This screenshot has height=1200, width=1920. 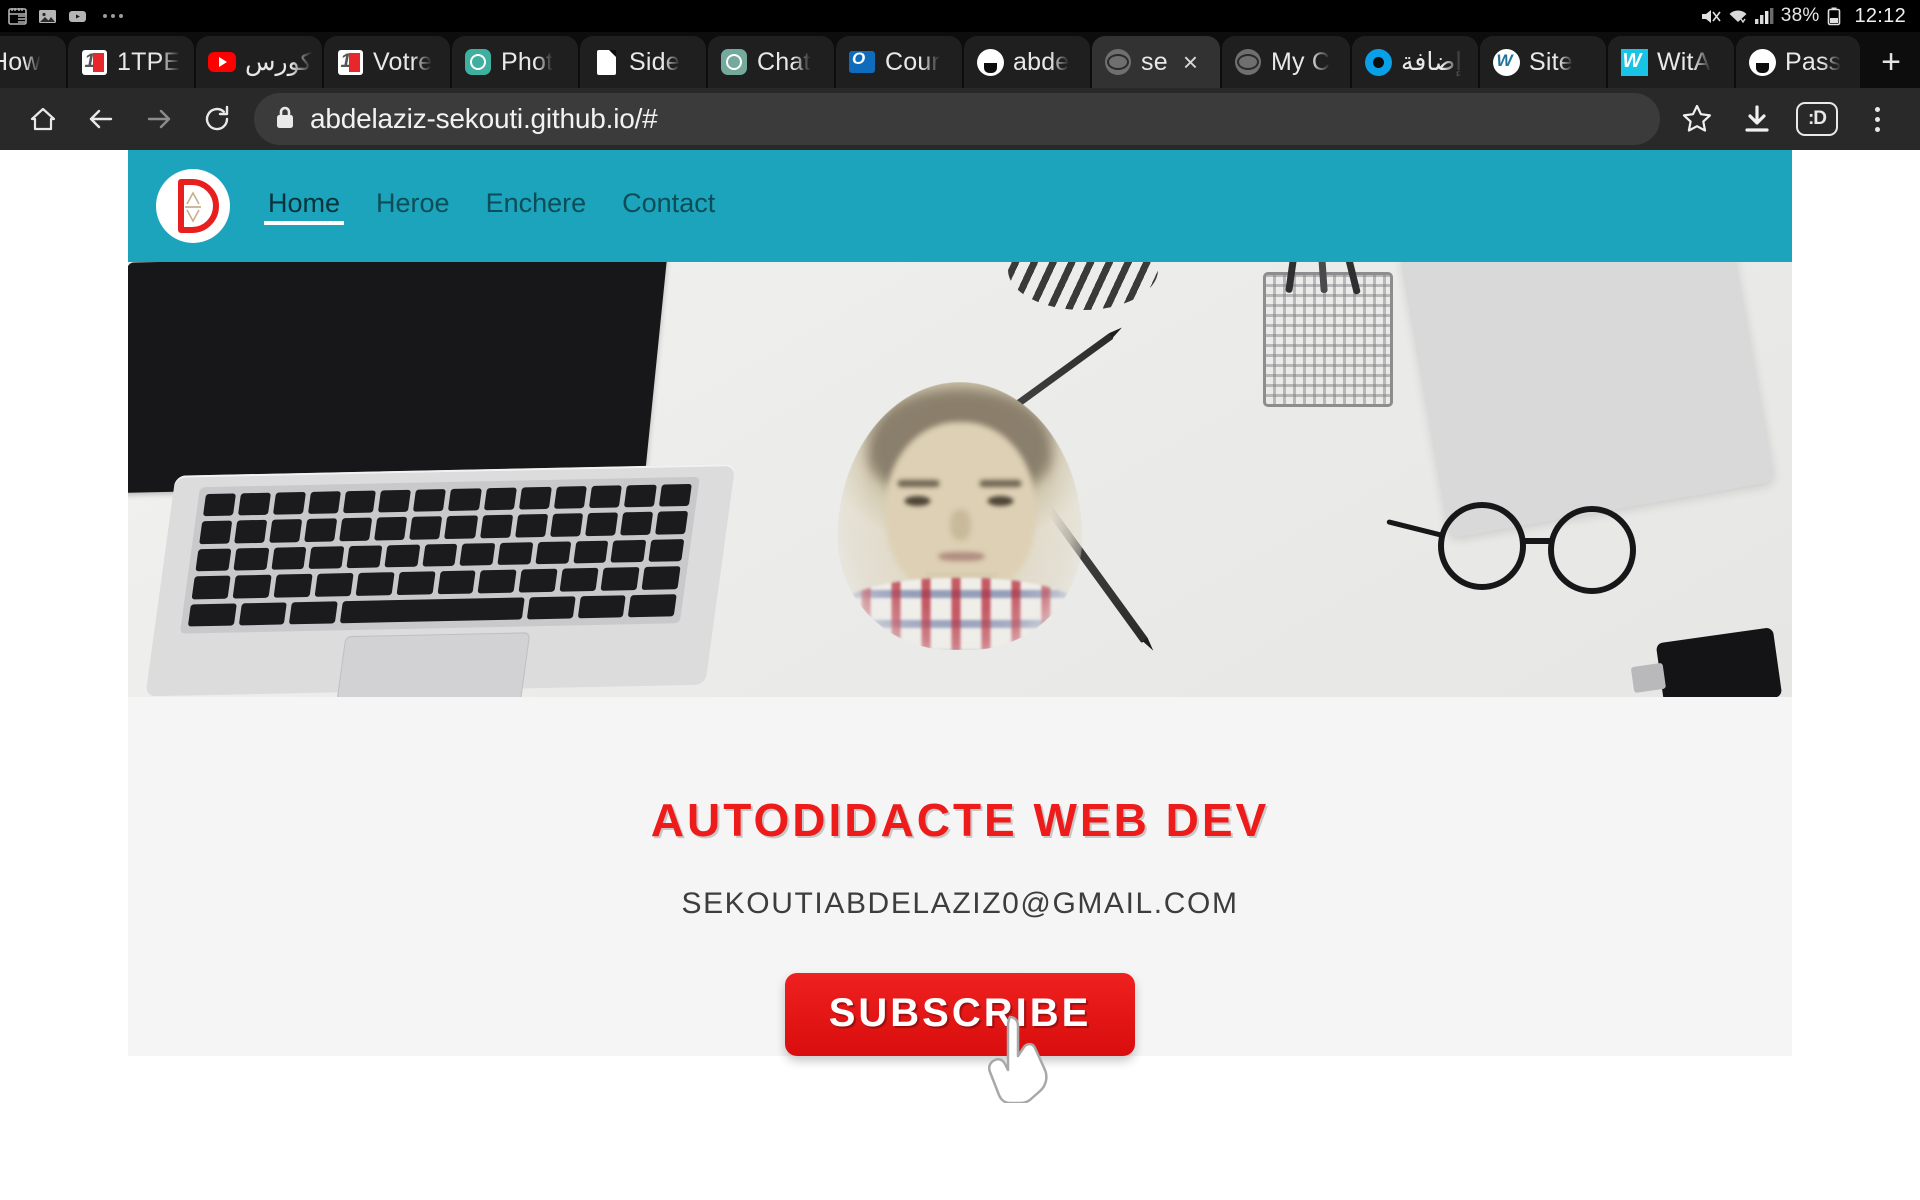 What do you see at coordinates (917, 501) in the screenshot?
I see `portrait-eye-left` at bounding box center [917, 501].